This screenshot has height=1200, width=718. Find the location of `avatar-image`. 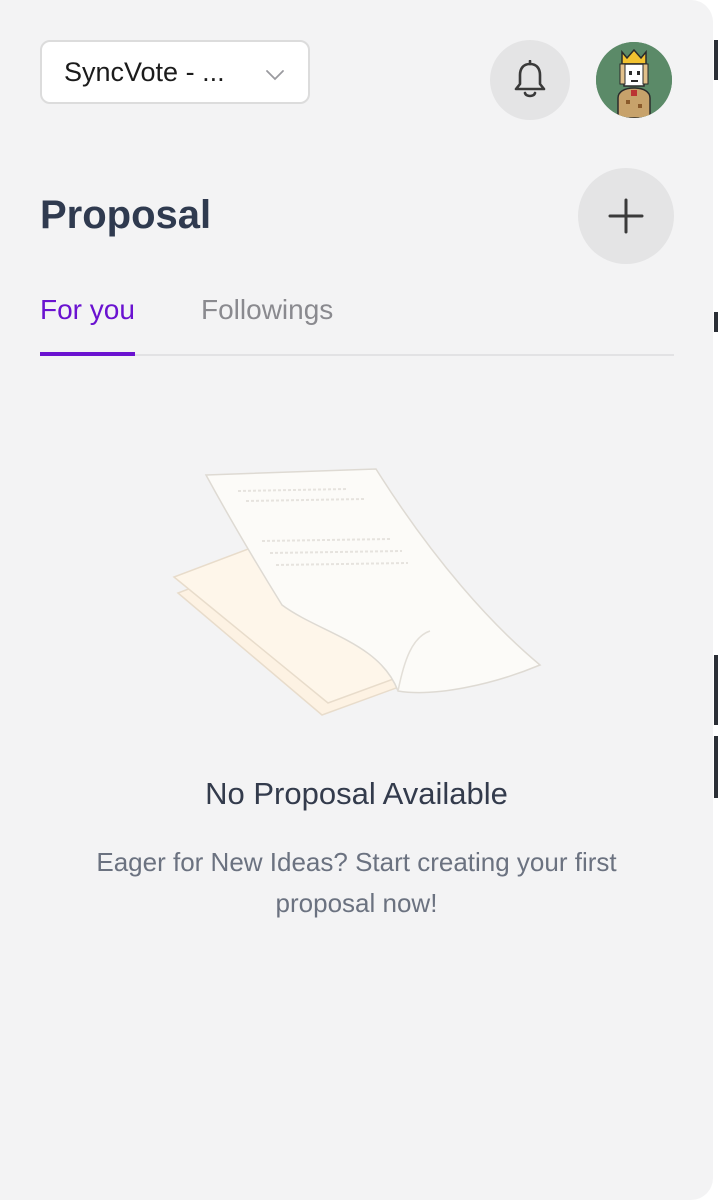

avatar-image is located at coordinates (634, 80).